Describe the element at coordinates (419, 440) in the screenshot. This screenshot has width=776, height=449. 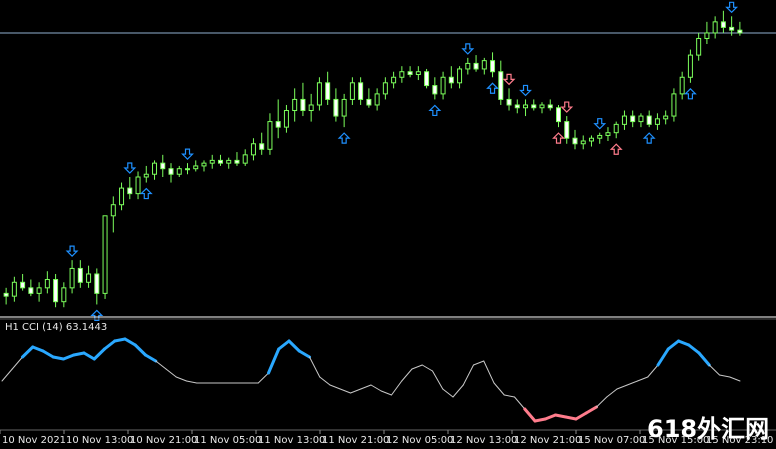
I see `time-axis-label: 12 Nov 05:00` at that location.